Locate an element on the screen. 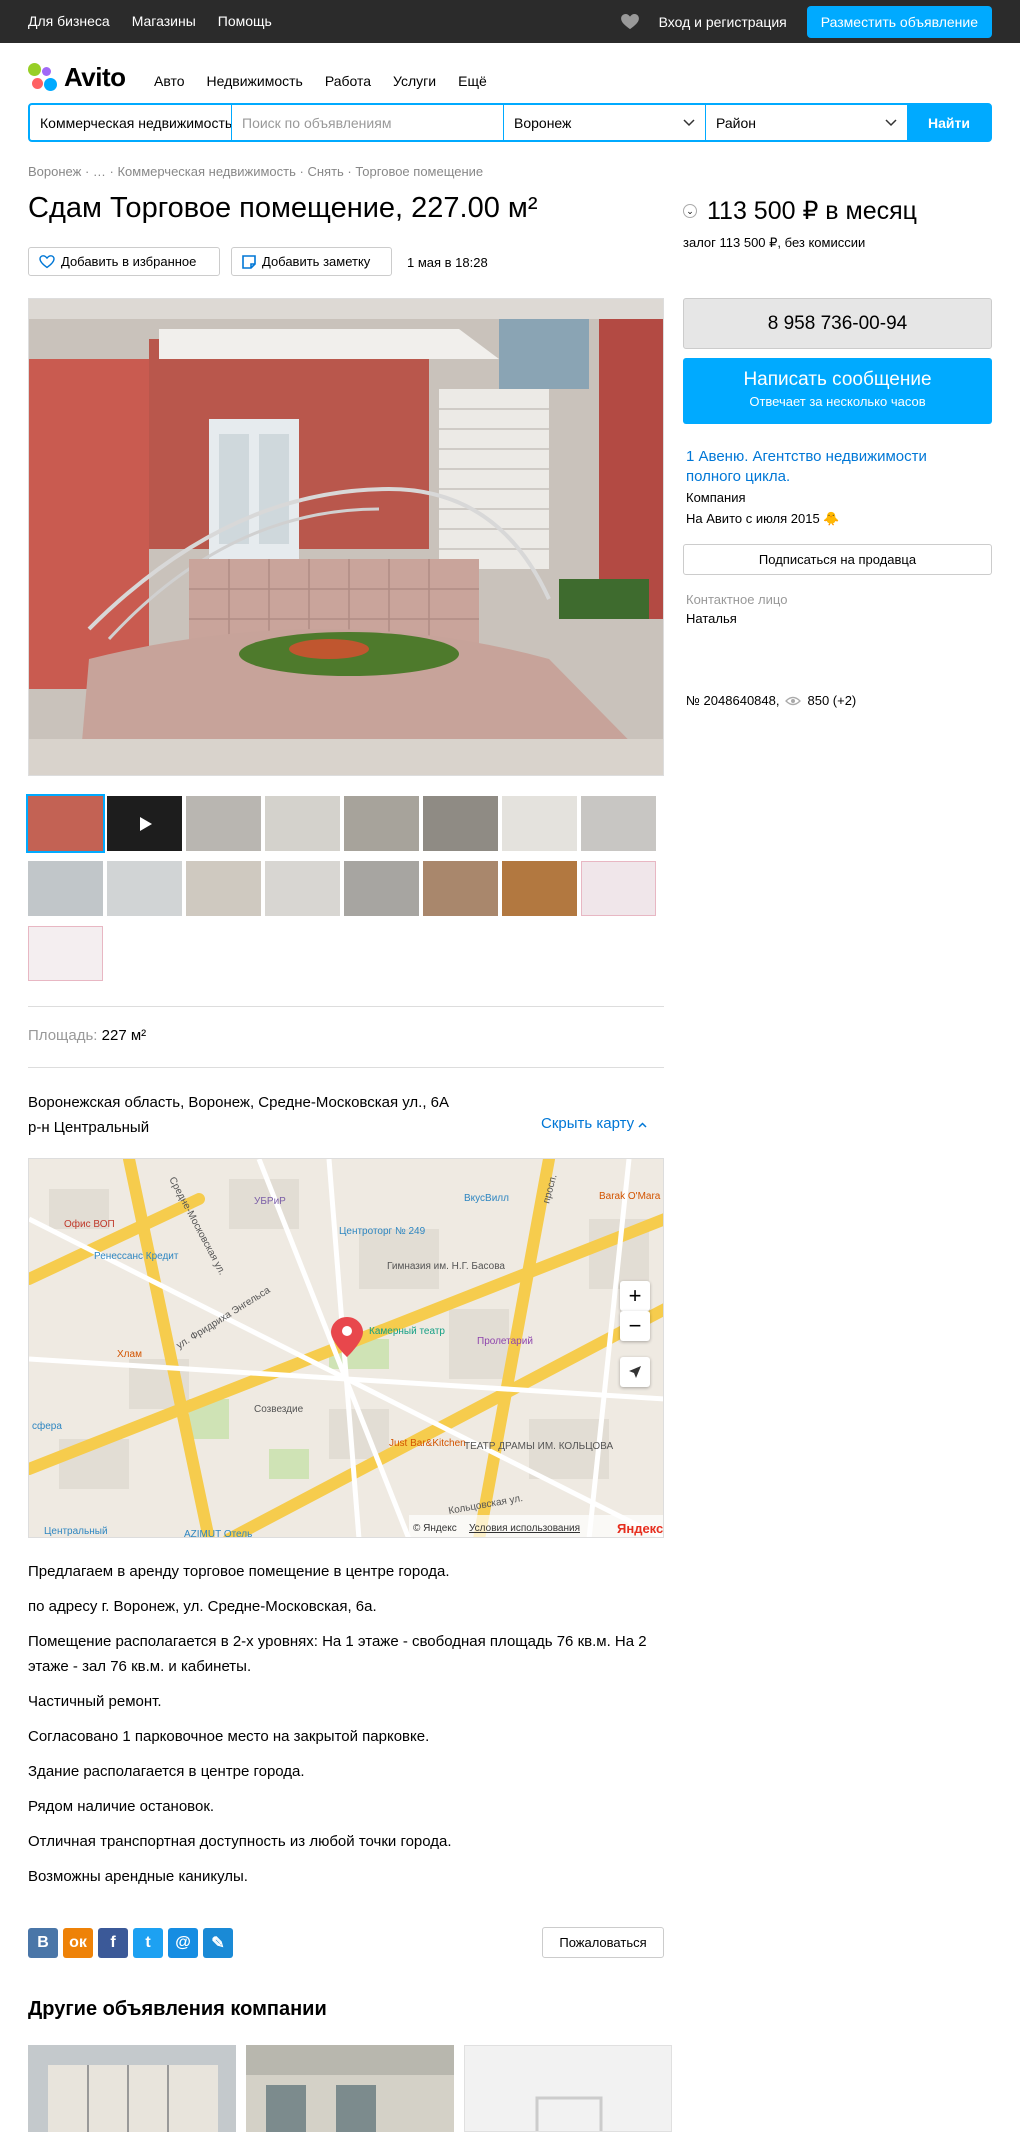 This screenshot has height=2132, width=1020. nav-auto: Авто is located at coordinates (169, 81).